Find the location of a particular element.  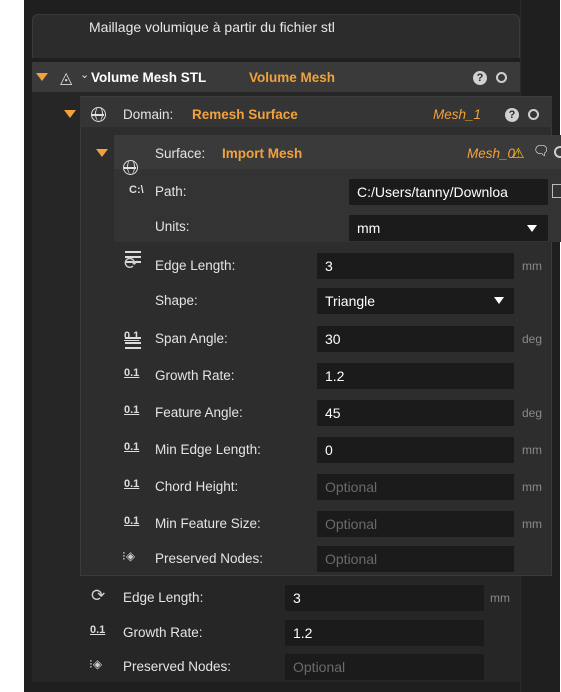

units-label: Units: is located at coordinates (172, 226).